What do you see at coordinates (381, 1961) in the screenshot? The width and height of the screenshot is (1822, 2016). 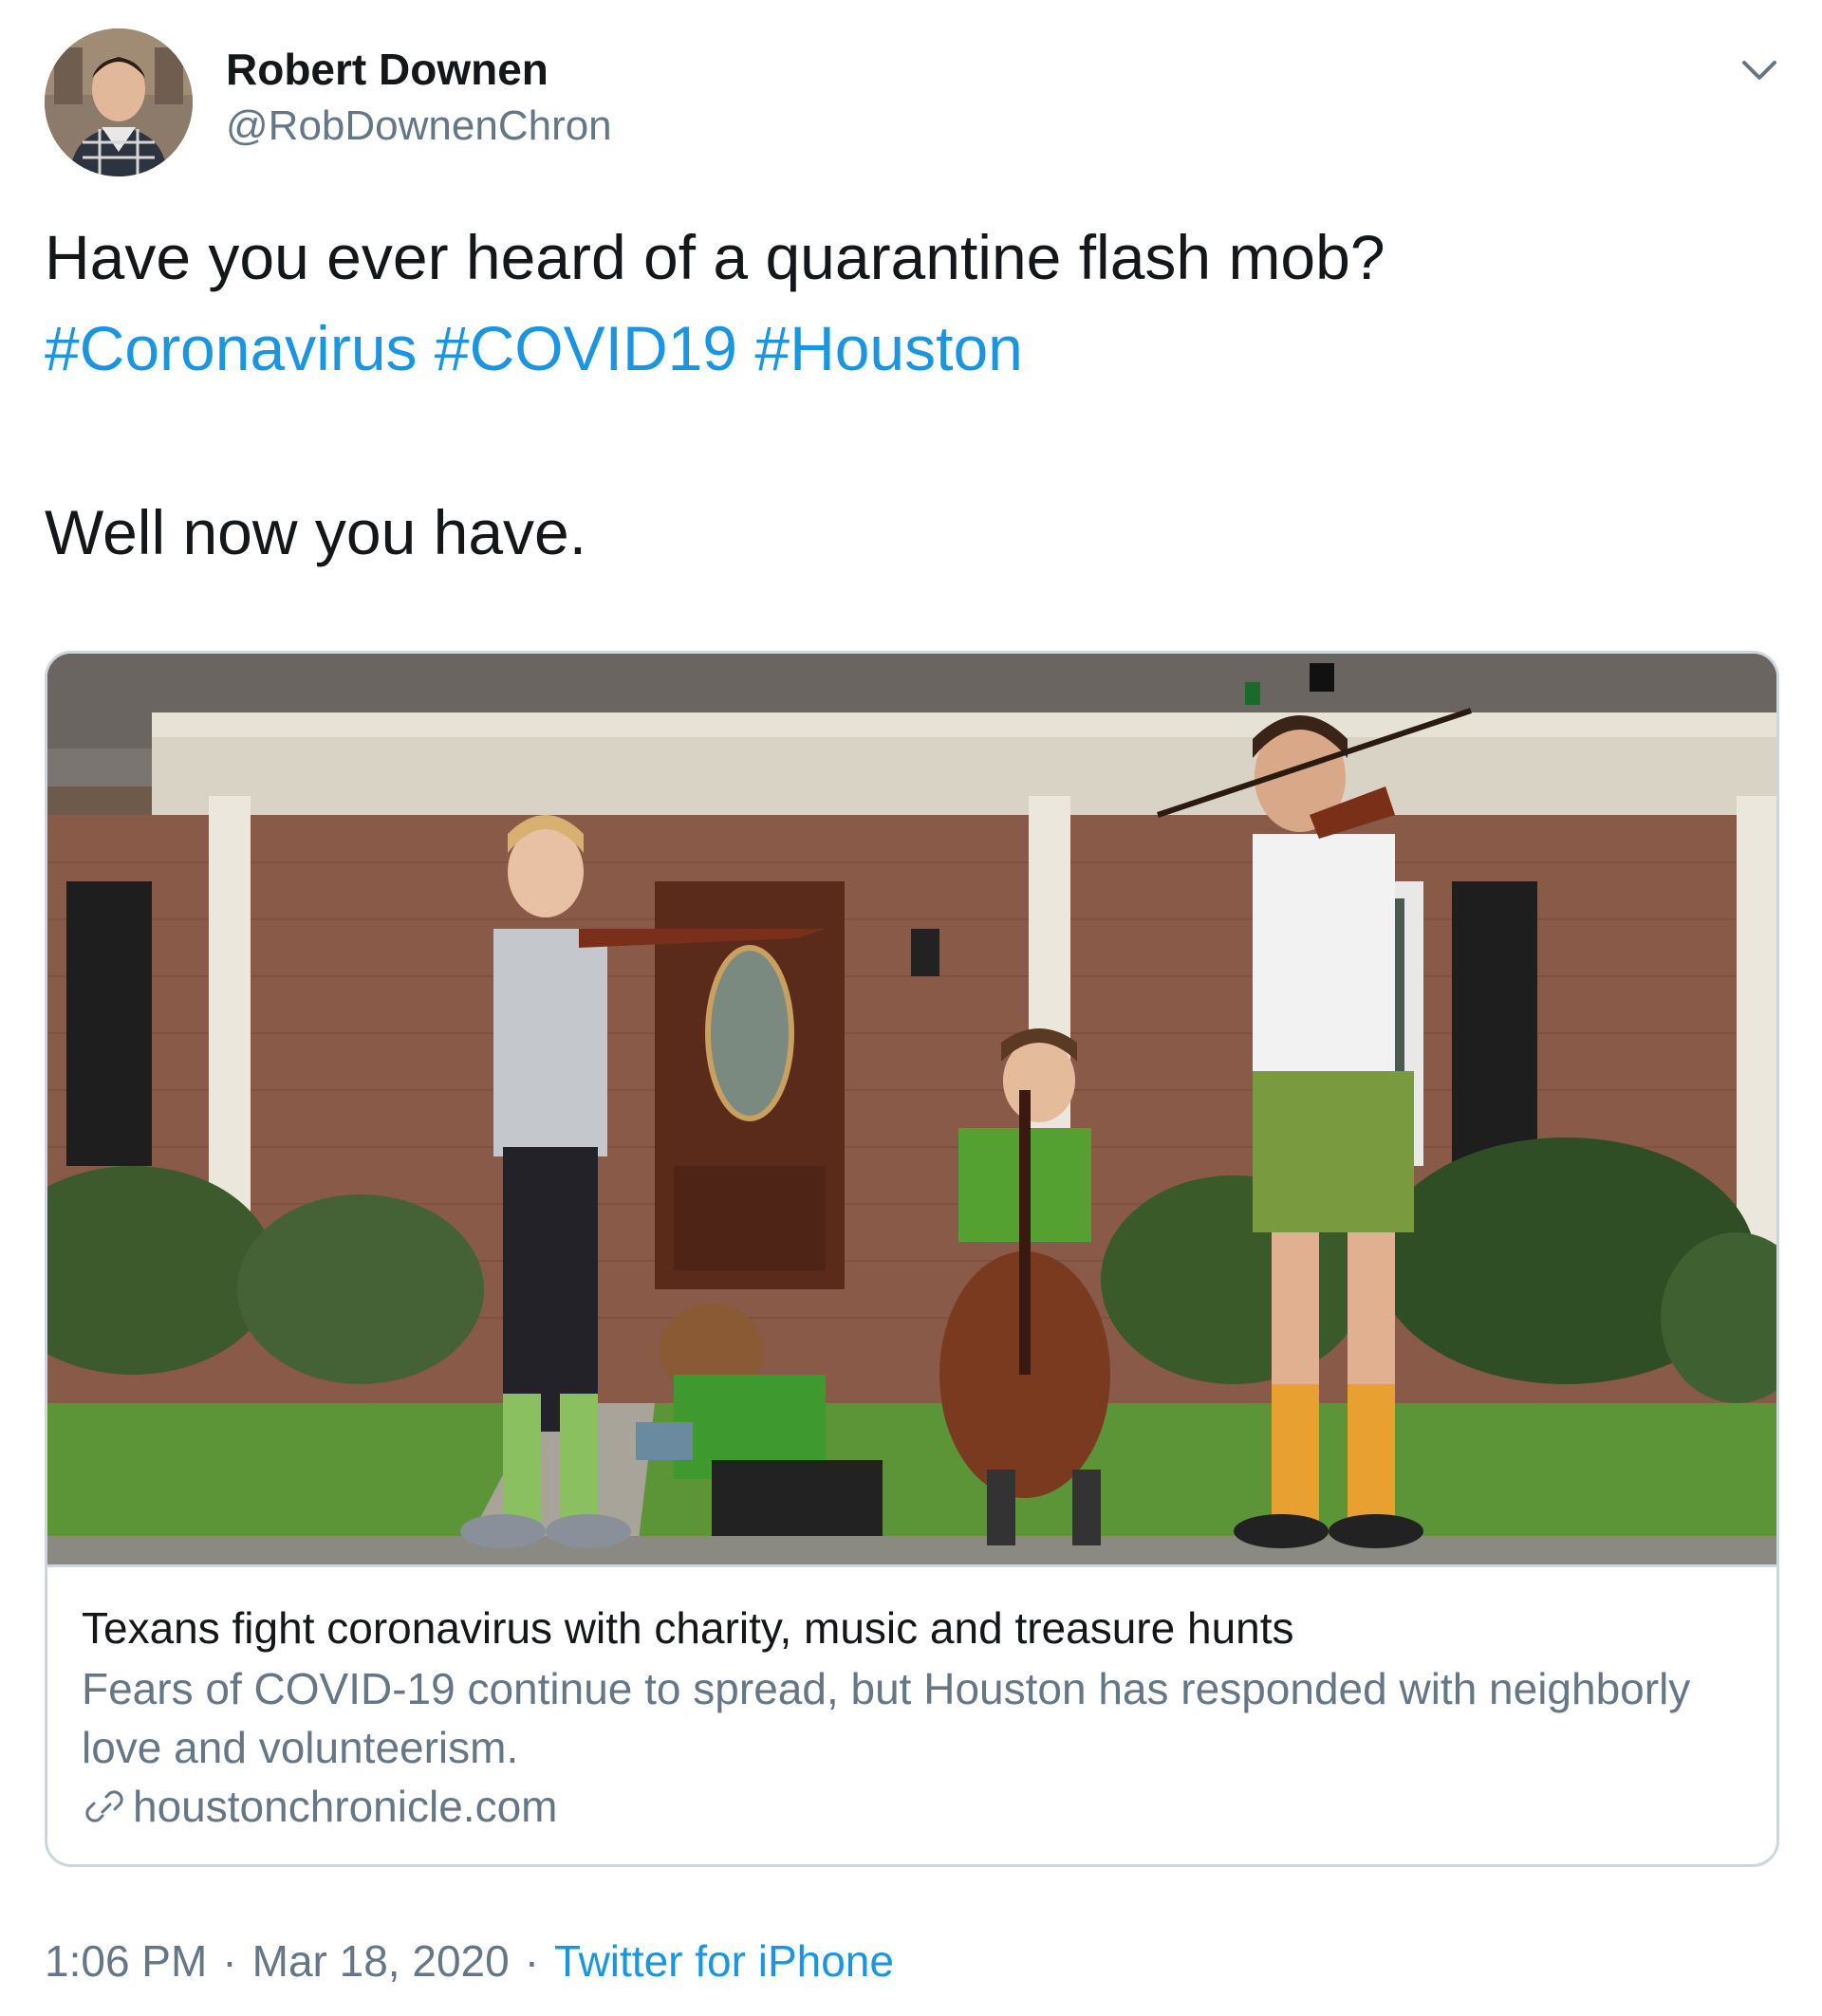 I see `tweet-date: Mar 18, 2020` at bounding box center [381, 1961].